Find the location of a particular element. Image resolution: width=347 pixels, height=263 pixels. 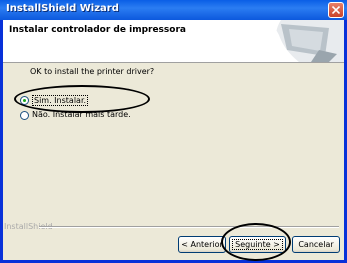

close-icon is located at coordinates (336, 10).